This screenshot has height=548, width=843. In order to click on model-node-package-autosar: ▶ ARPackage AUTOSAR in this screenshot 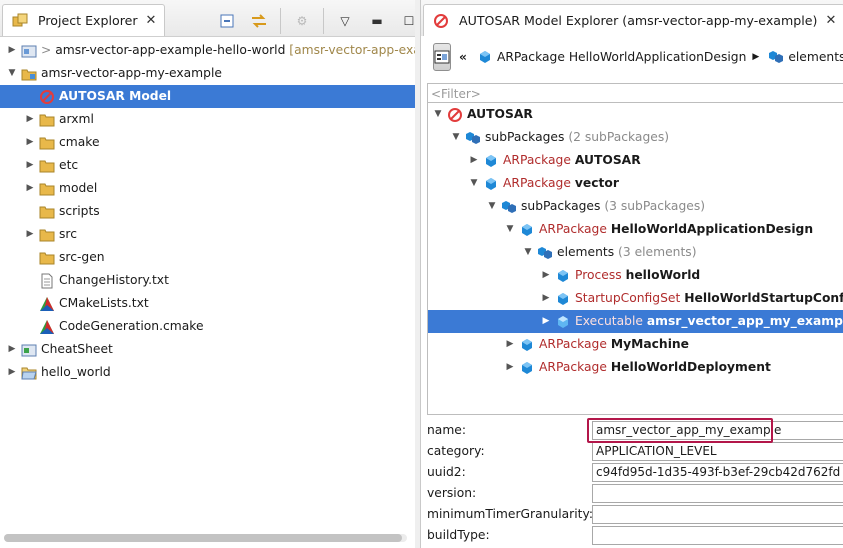, I will do `click(635, 160)`.